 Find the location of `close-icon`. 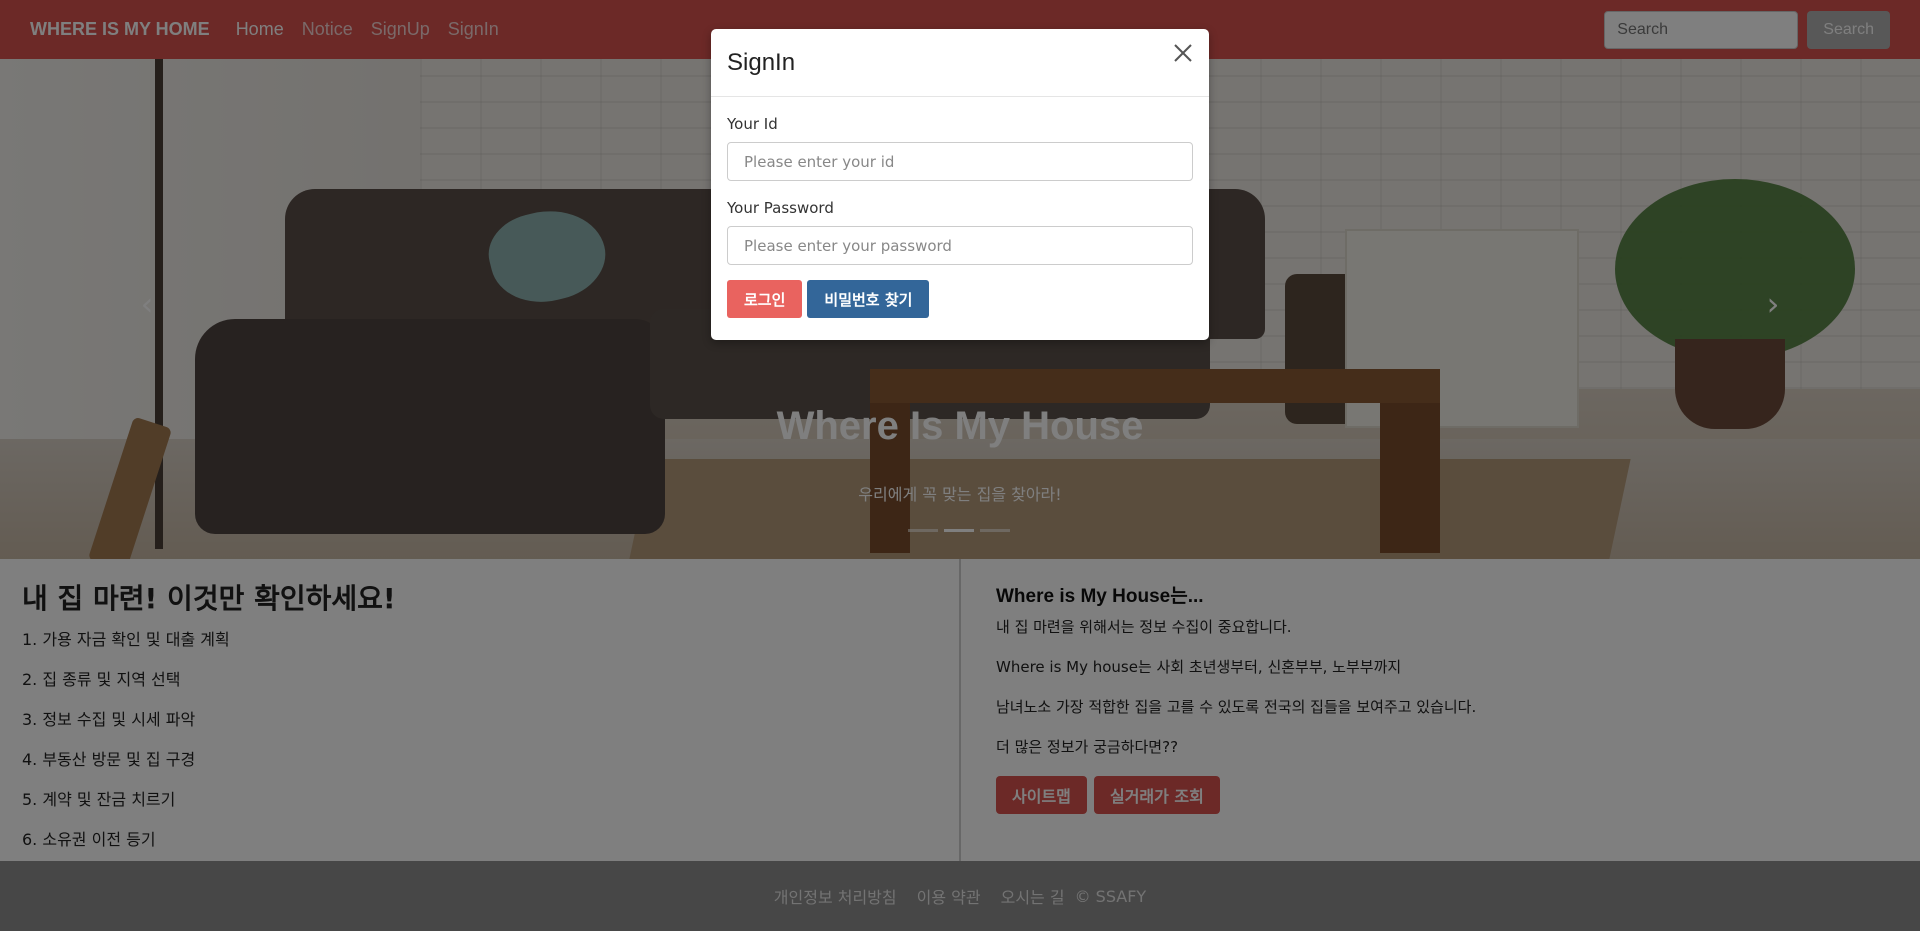

close-icon is located at coordinates (1183, 53).